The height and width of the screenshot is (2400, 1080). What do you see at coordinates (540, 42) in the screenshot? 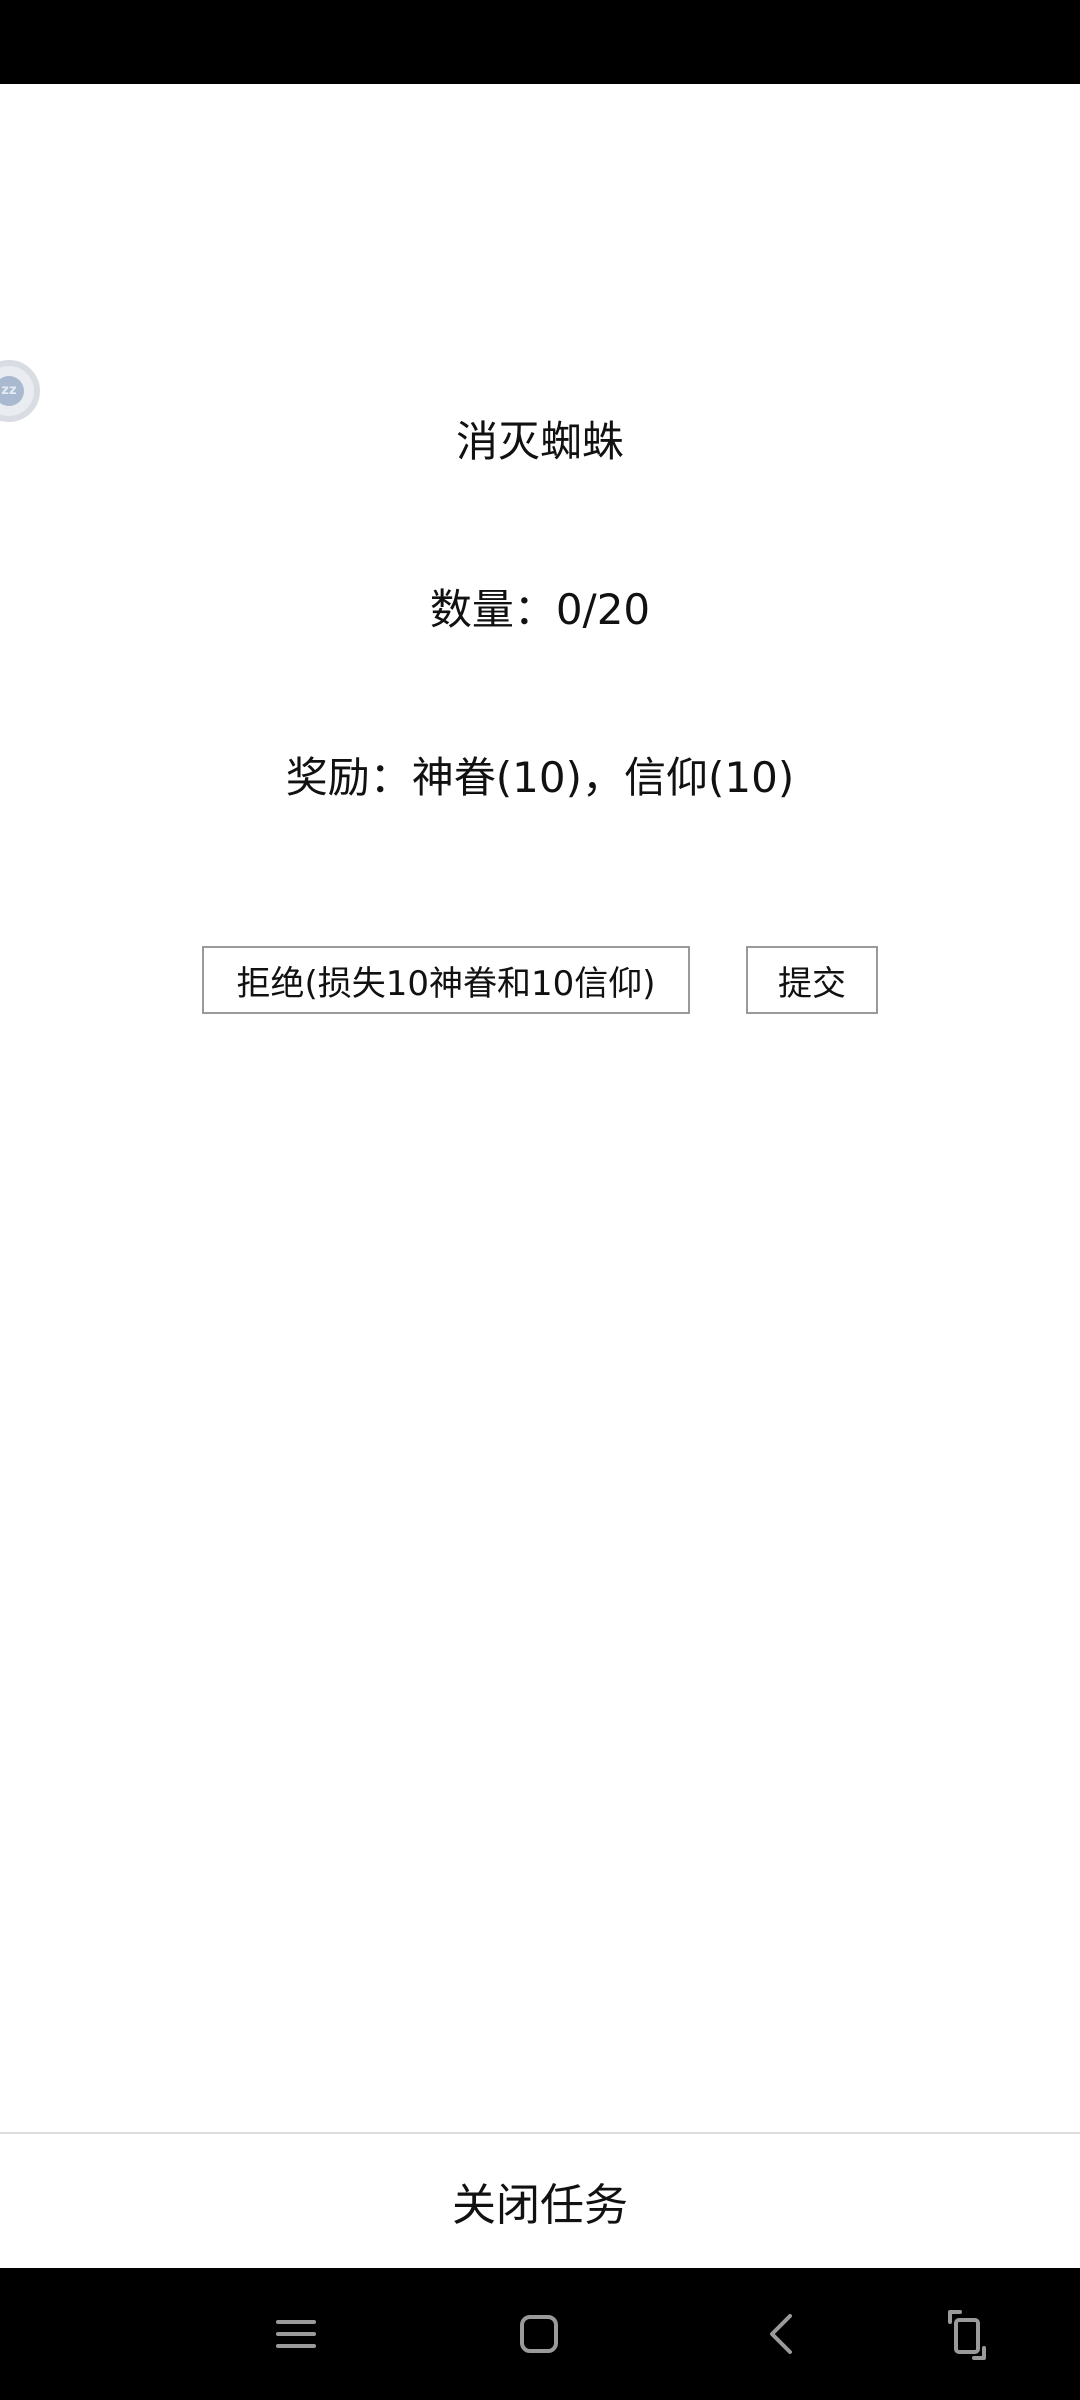
I see `status-bar` at bounding box center [540, 42].